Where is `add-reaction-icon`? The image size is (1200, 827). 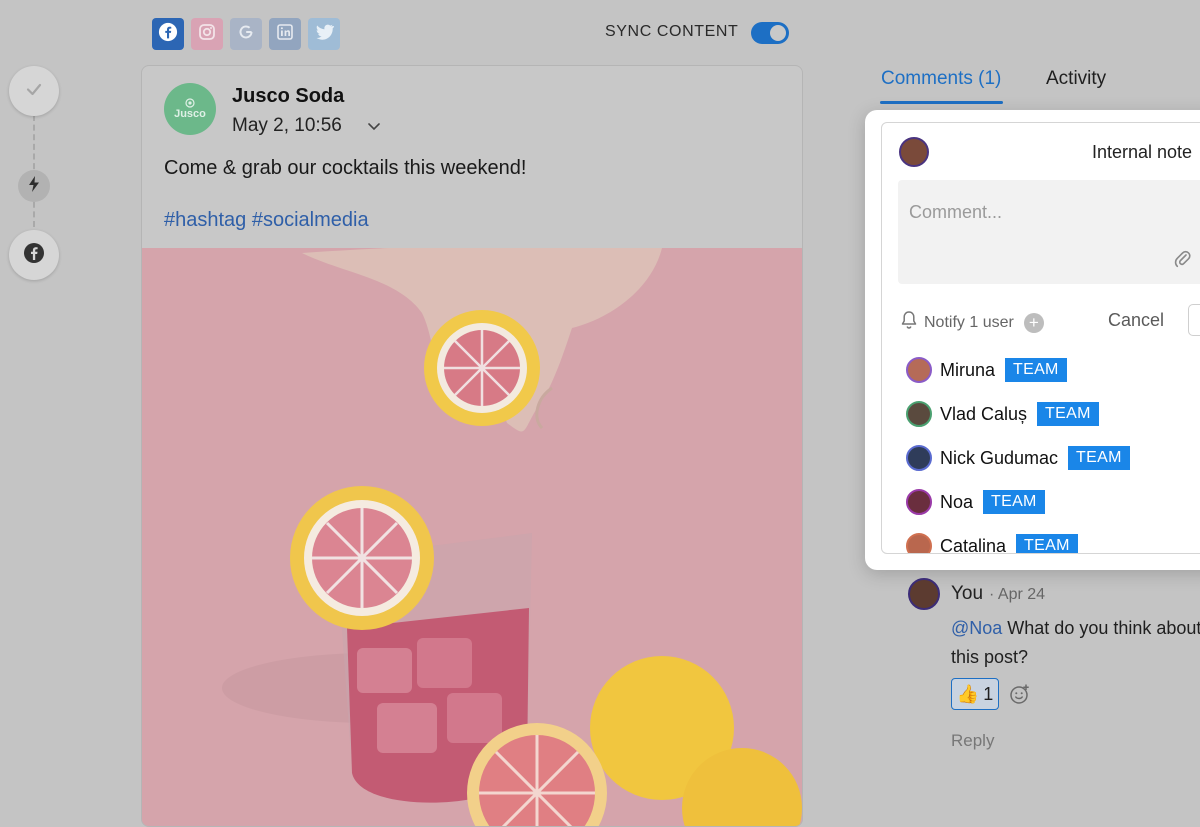 add-reaction-icon is located at coordinates (1020, 696).